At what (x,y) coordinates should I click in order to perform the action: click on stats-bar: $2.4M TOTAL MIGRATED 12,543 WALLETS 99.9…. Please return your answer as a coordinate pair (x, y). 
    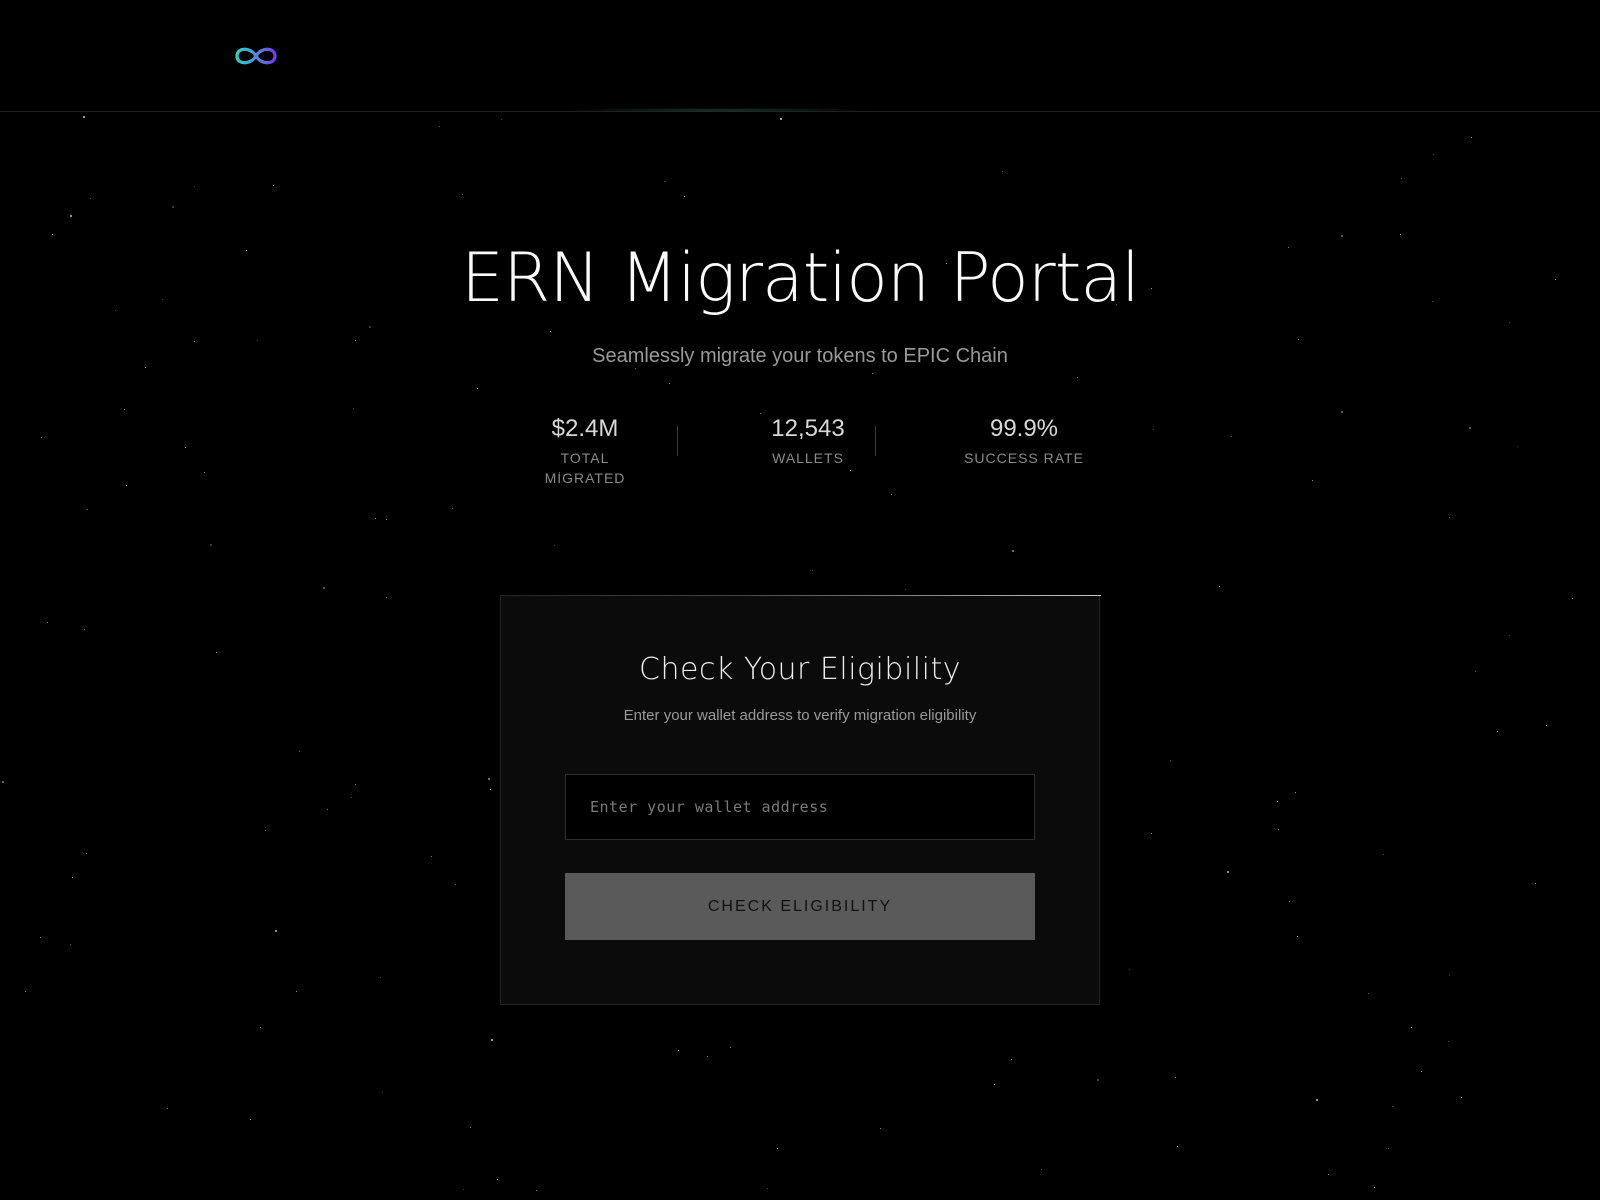
    Looking at the image, I should click on (800, 449).